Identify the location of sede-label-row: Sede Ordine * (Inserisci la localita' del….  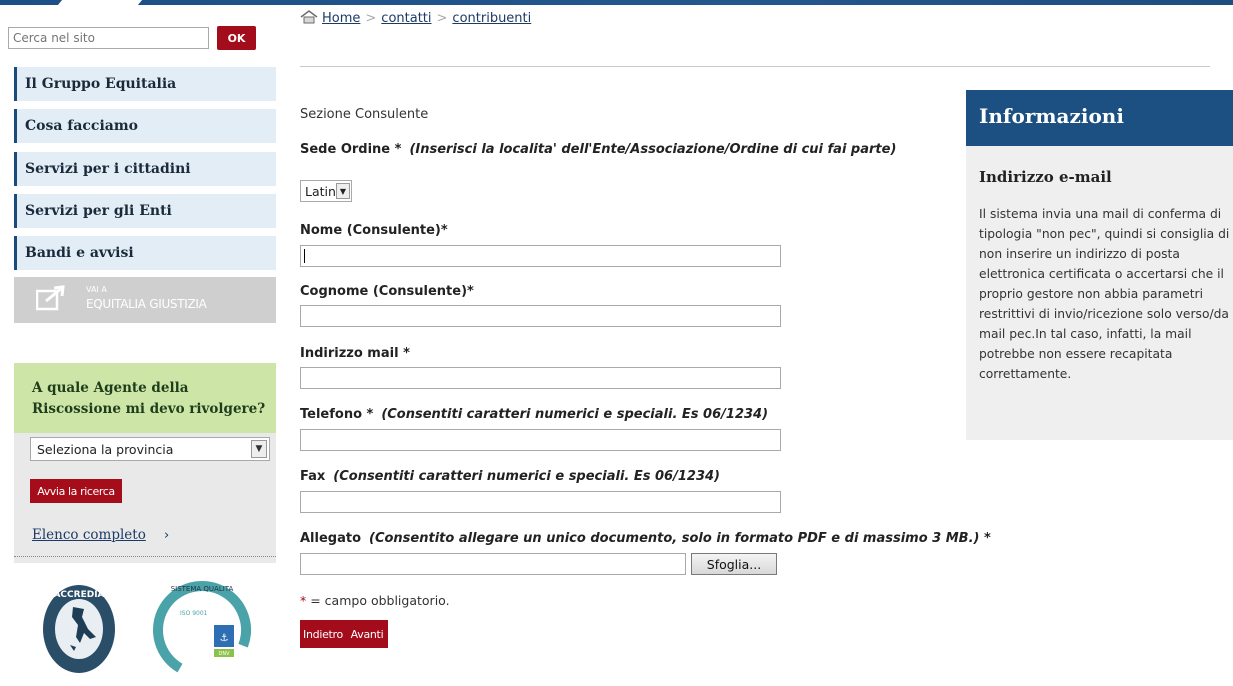
(598, 149).